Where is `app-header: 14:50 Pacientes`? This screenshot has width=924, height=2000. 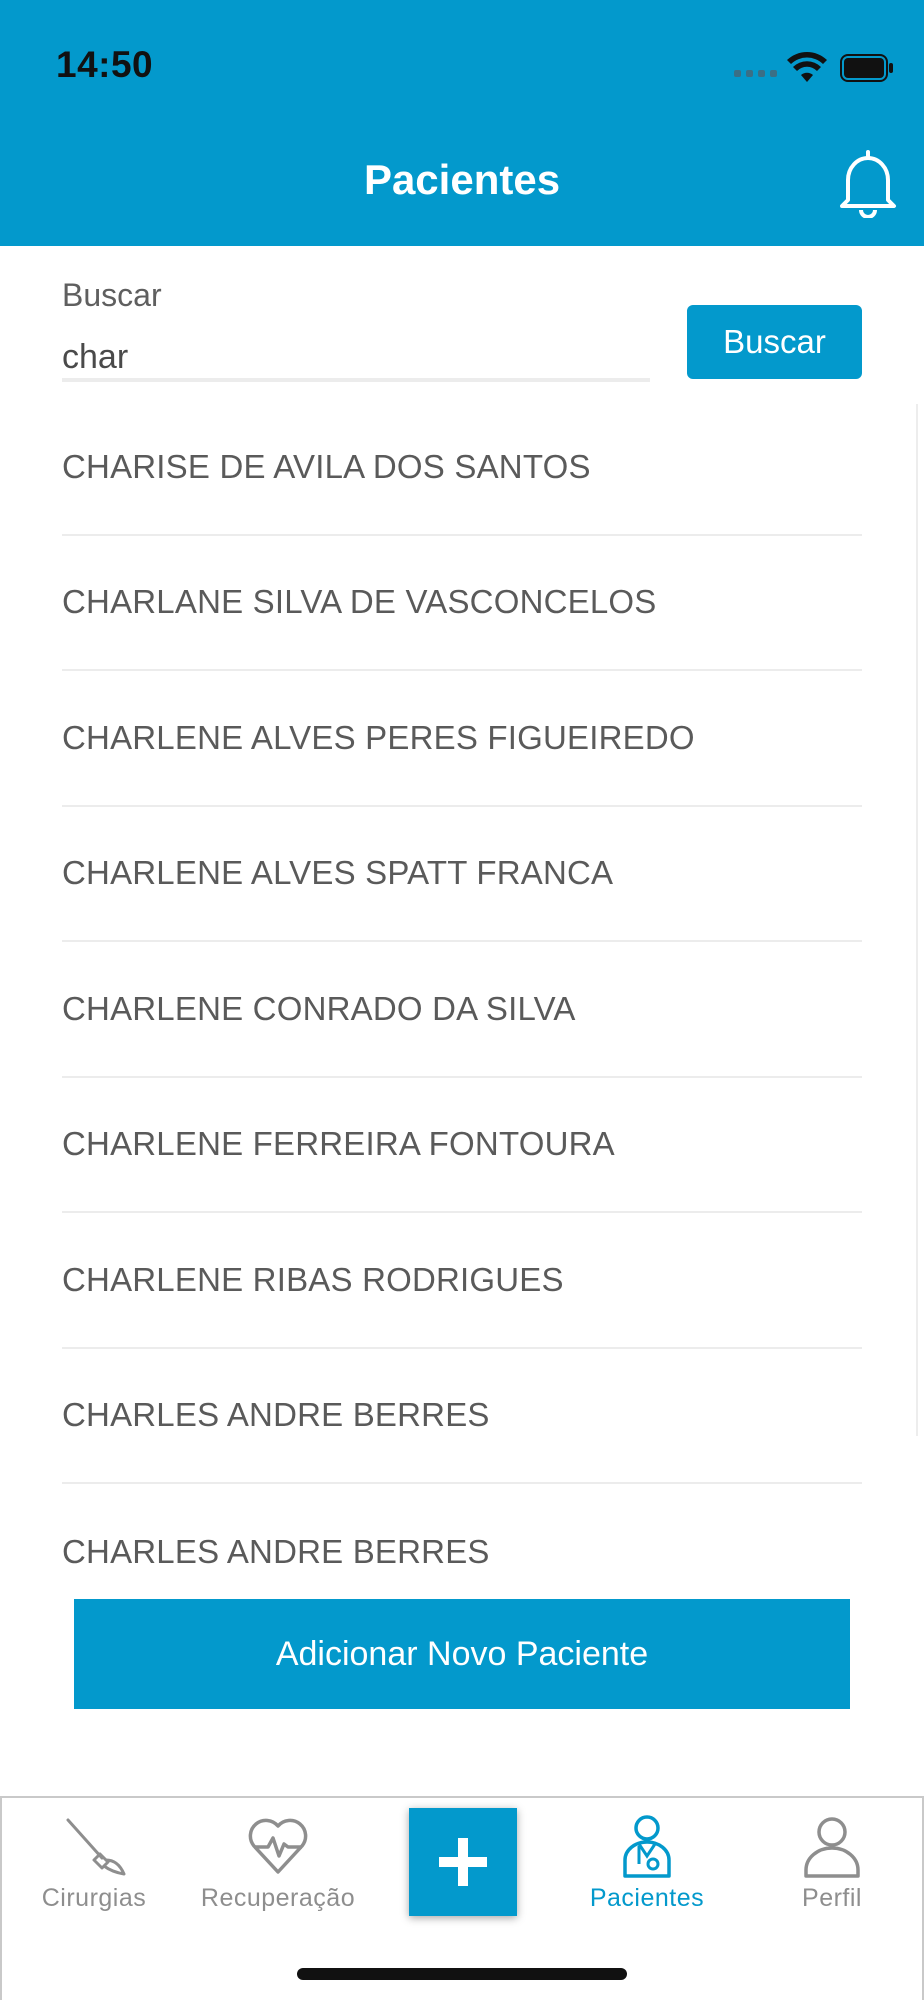 app-header: 14:50 Pacientes is located at coordinates (462, 123).